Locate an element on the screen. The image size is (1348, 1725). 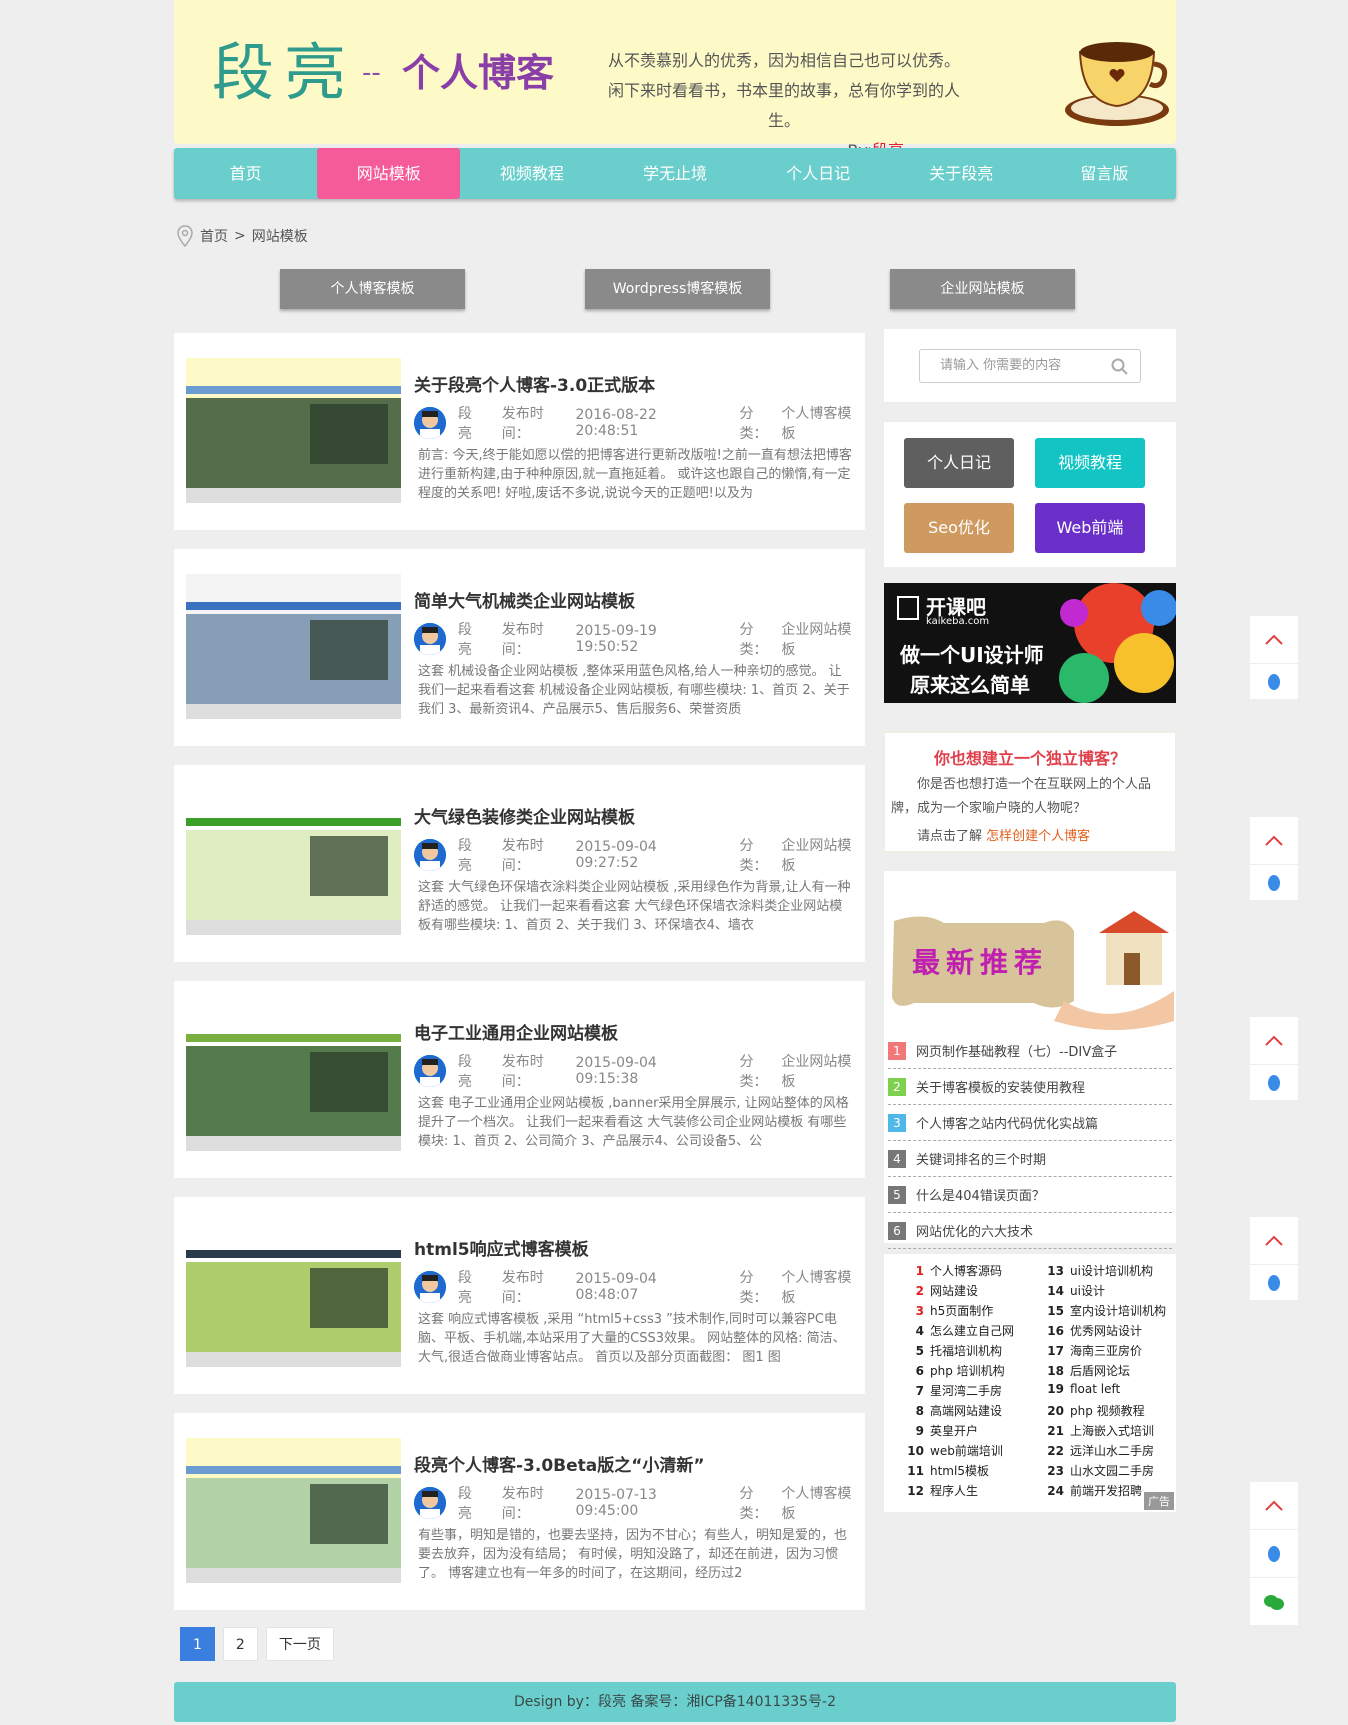
hot-keyword-item: 11 html5模板 is located at coordinates (974, 1472).